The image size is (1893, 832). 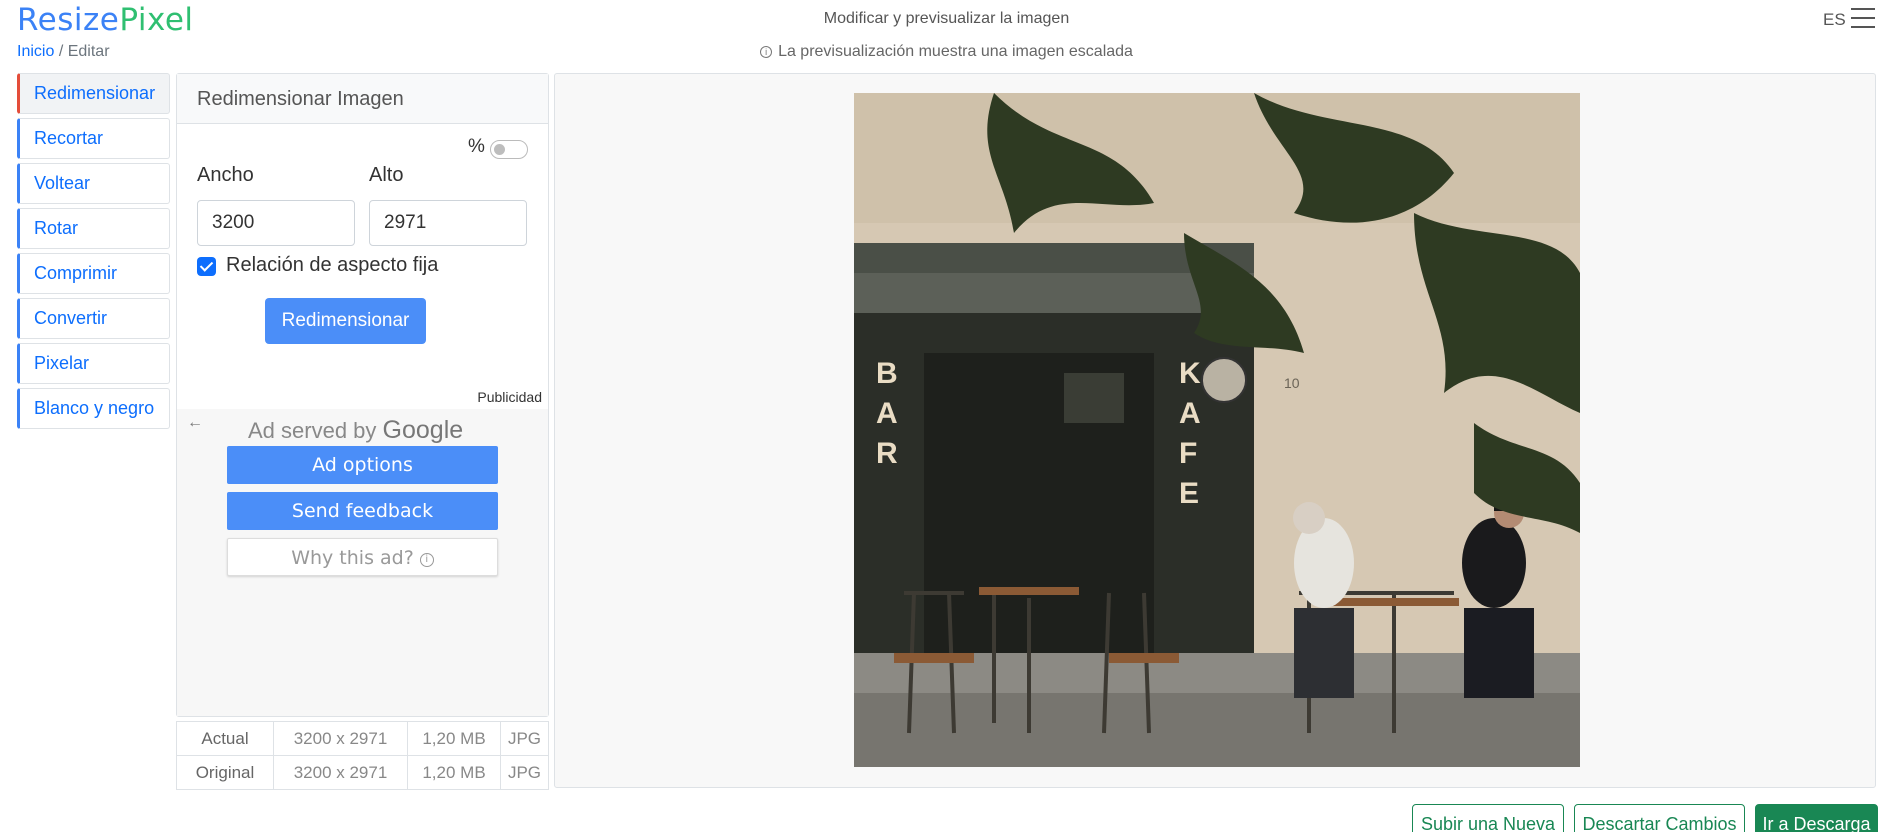 I want to click on height-label: Alto, so click(x=386, y=175).